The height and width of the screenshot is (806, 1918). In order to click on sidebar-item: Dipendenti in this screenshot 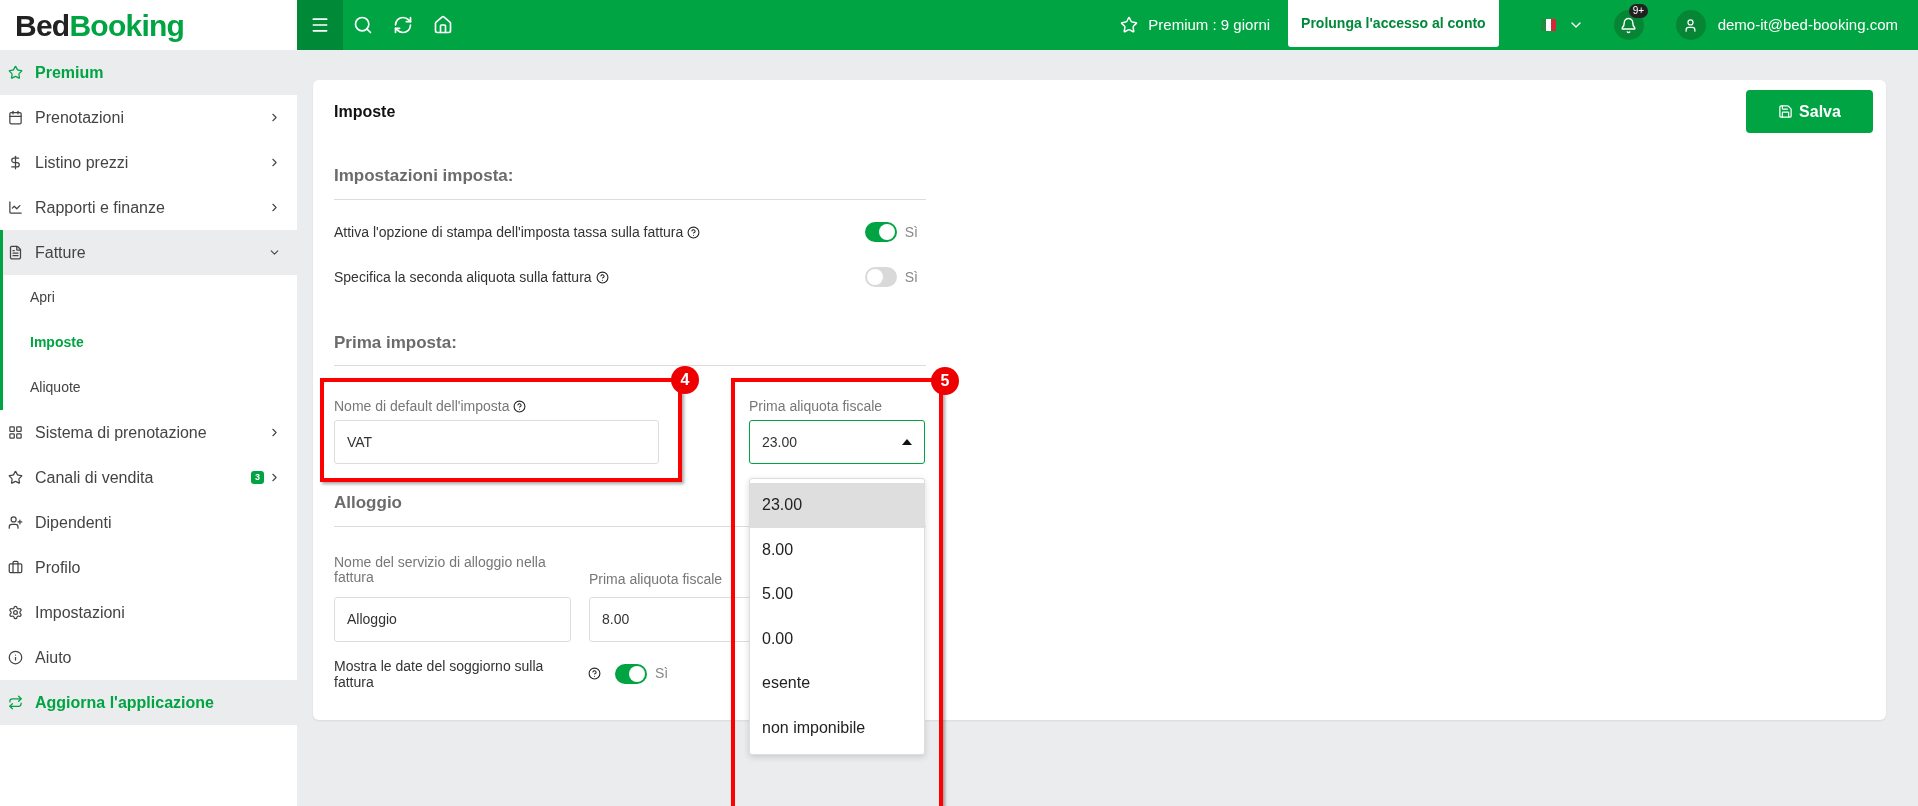, I will do `click(148, 522)`.